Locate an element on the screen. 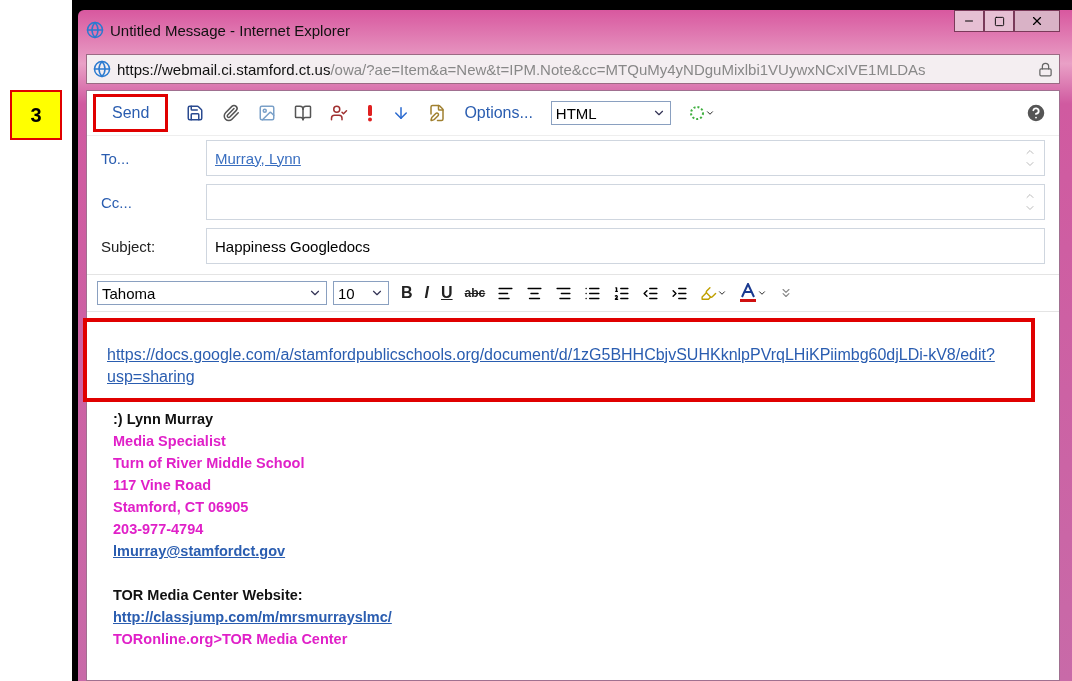  minimize-button is located at coordinates (969, 21).